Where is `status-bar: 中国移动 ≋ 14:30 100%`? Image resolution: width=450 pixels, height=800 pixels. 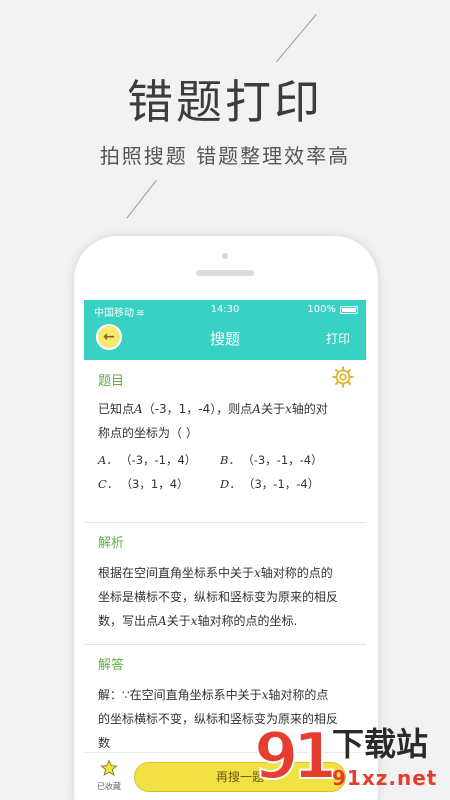 status-bar: 中国移动 ≋ 14:30 100% is located at coordinates (225, 310).